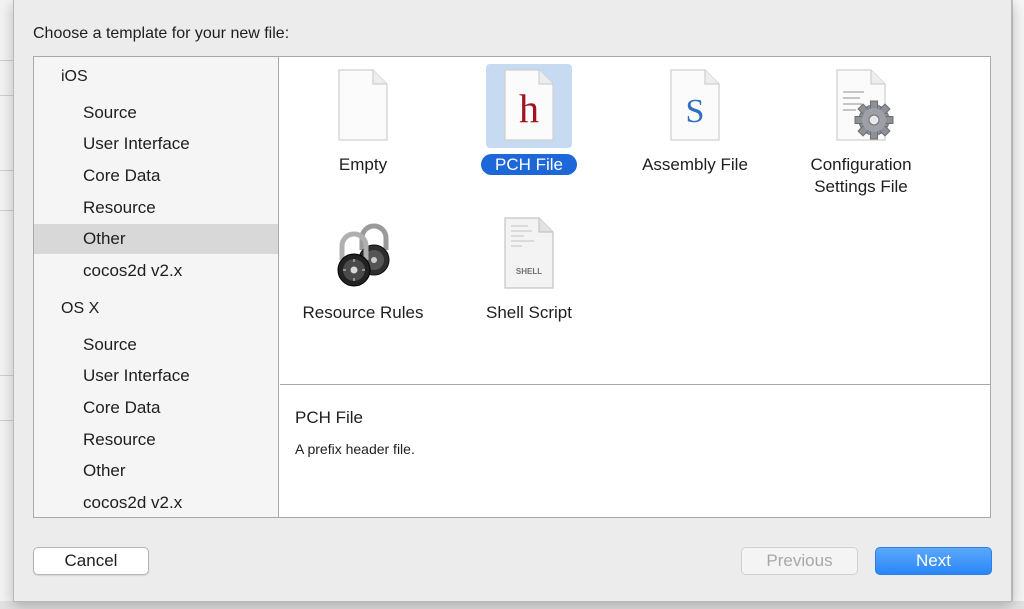 The image size is (1024, 609). Describe the element at coordinates (635, 451) in the screenshot. I see `template-description-pane: PCH File A prefix header file.` at that location.